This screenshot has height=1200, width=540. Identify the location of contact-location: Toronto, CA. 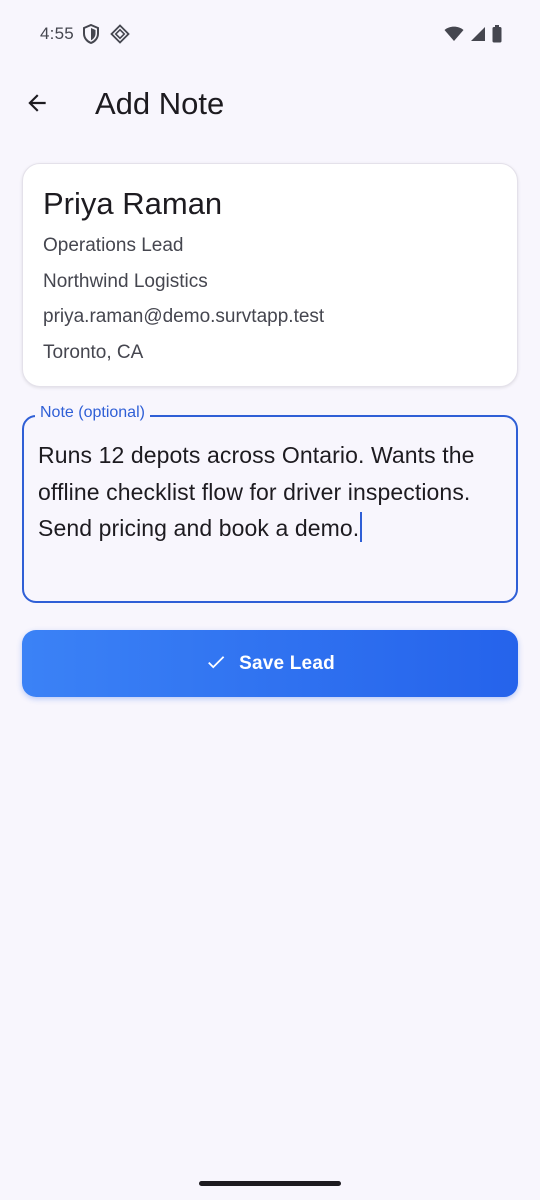
(93, 352).